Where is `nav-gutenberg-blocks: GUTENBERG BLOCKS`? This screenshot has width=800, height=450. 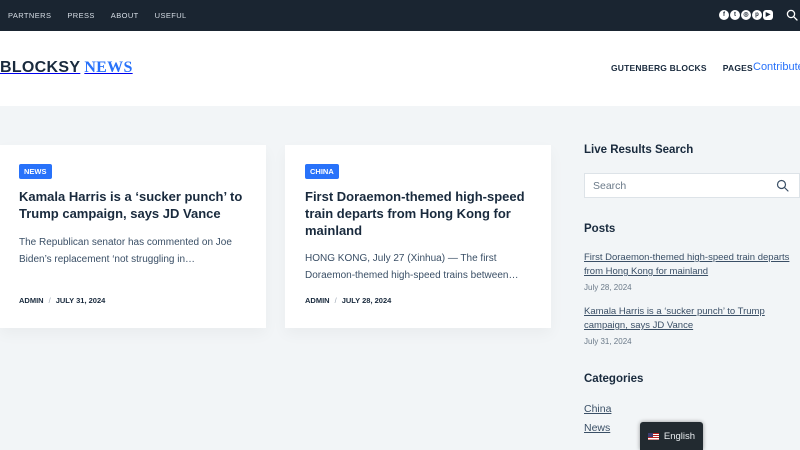 nav-gutenberg-blocks: GUTENBERG BLOCKS is located at coordinates (659, 68).